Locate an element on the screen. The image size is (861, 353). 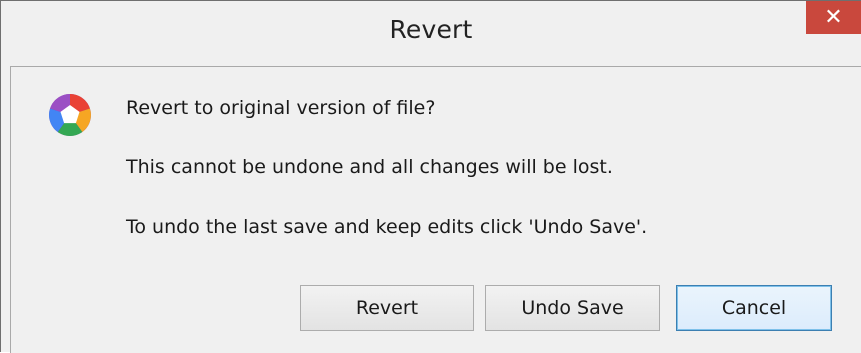
close-icon: ✕ is located at coordinates (833, 17).